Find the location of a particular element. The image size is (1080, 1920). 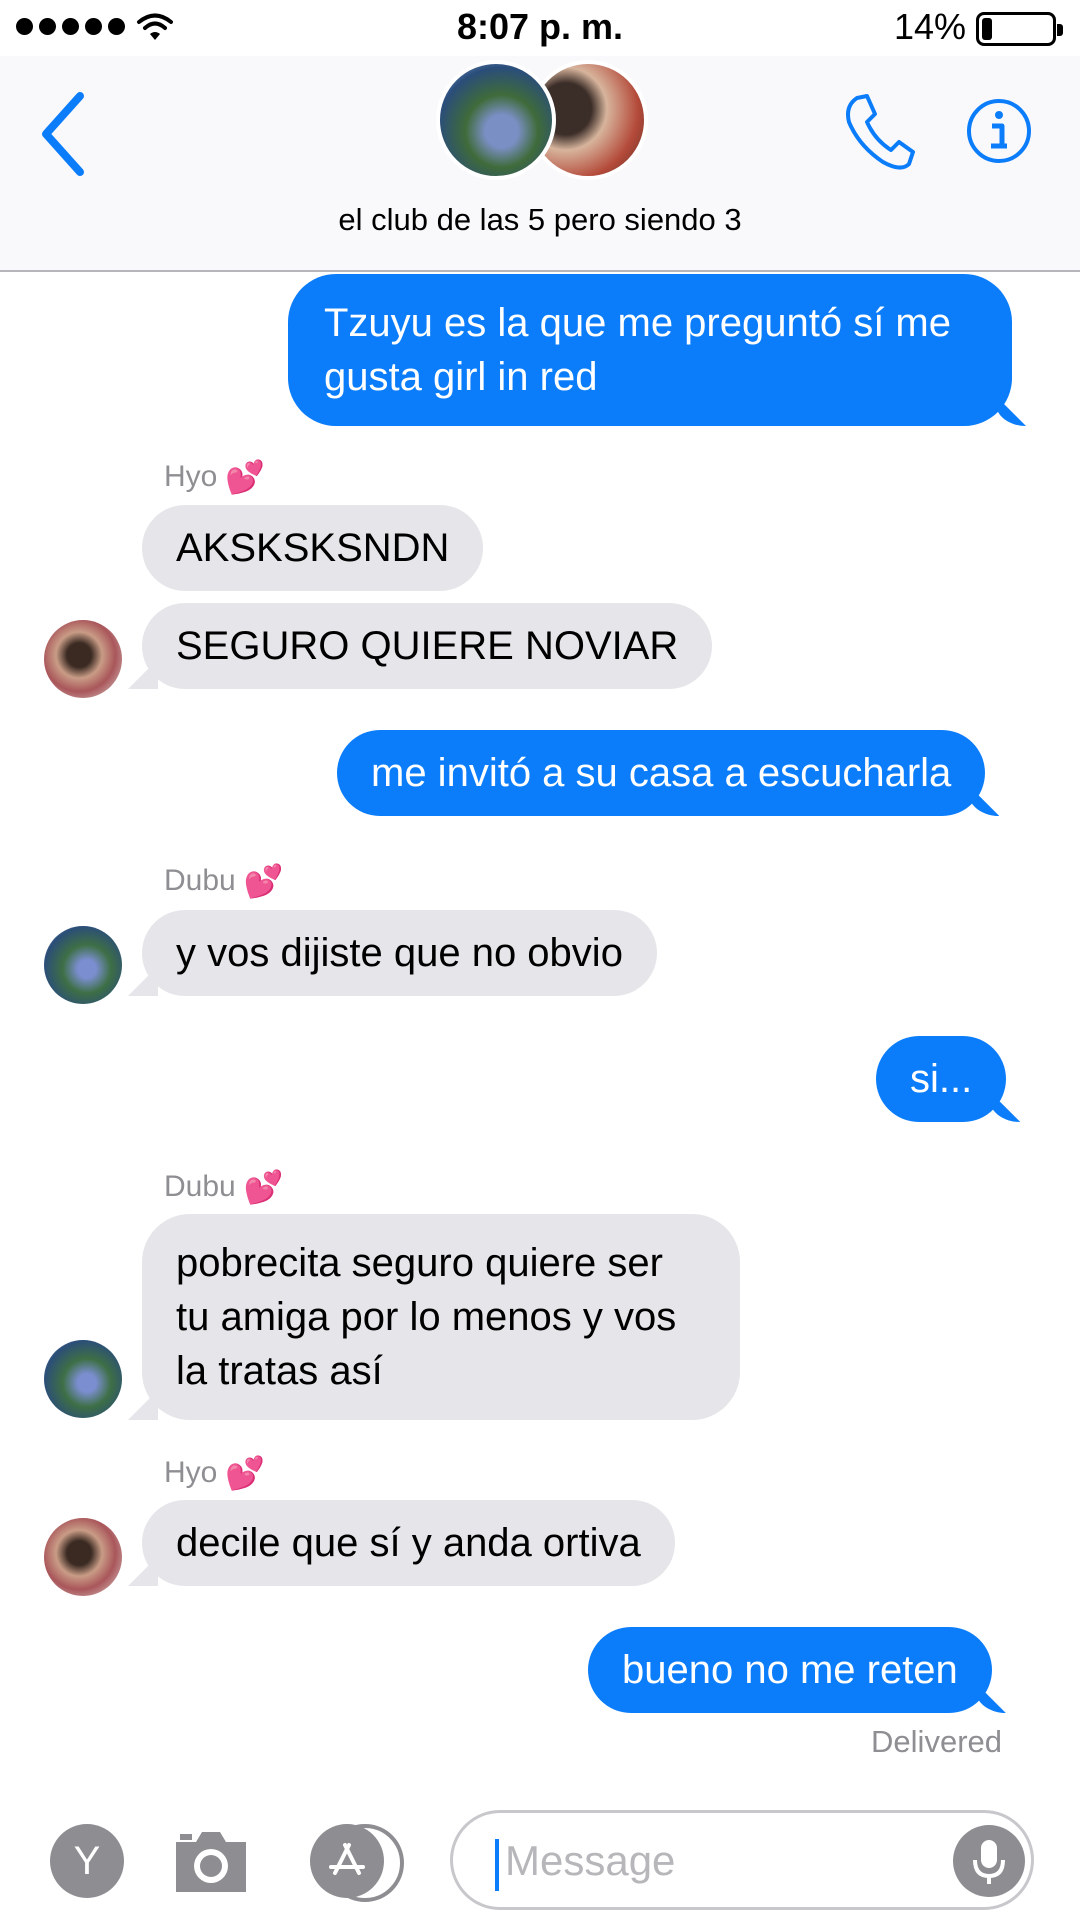

message-input: Message is located at coordinates (742, 1860).